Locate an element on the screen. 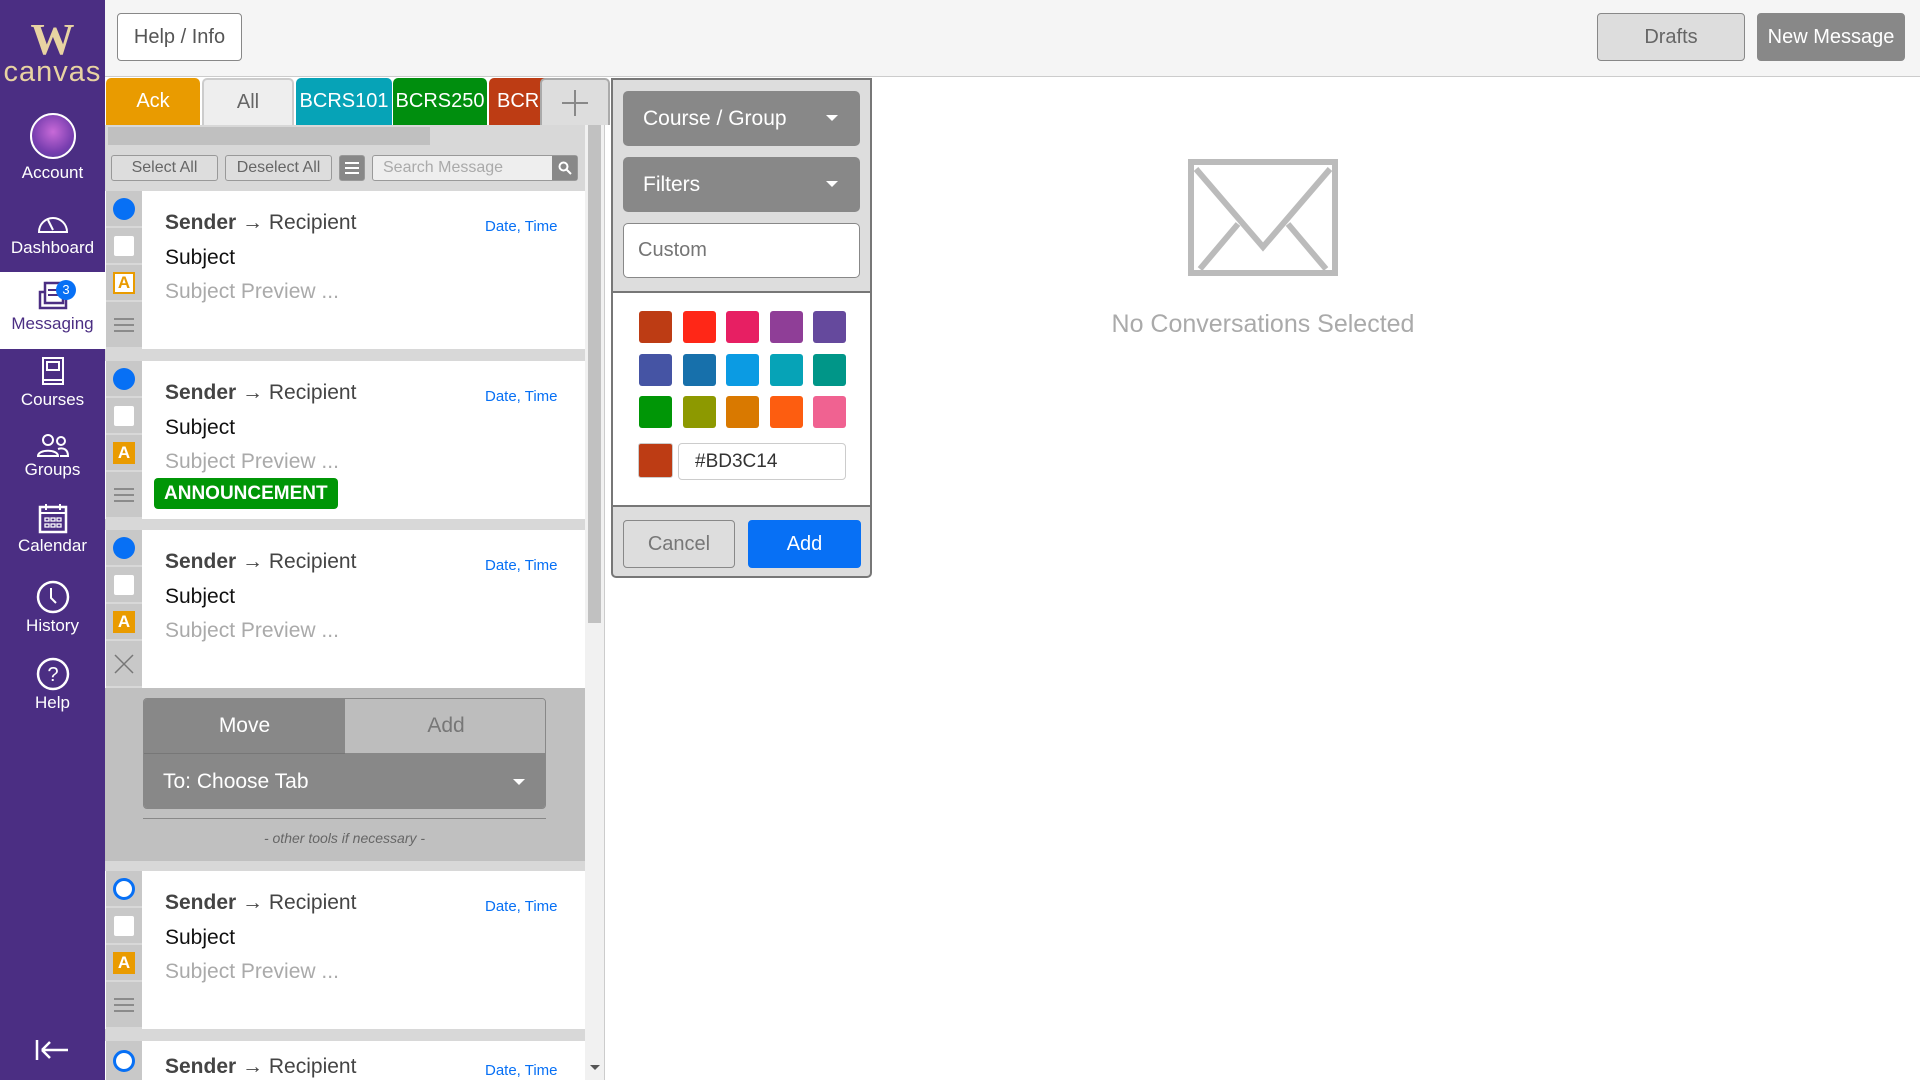  dropdown-label: Filters is located at coordinates (672, 184).